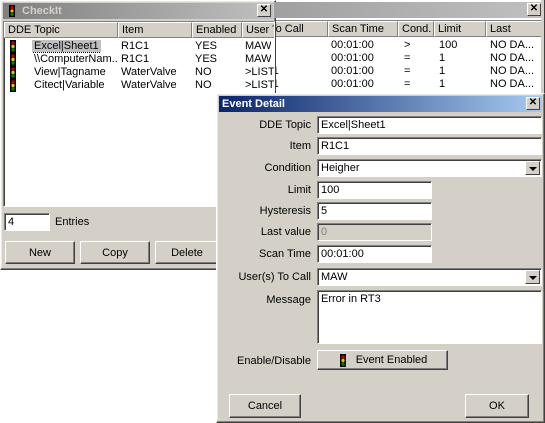 This screenshot has height=423, width=545. What do you see at coordinates (287, 168) in the screenshot?
I see `label-condition: Condition` at bounding box center [287, 168].